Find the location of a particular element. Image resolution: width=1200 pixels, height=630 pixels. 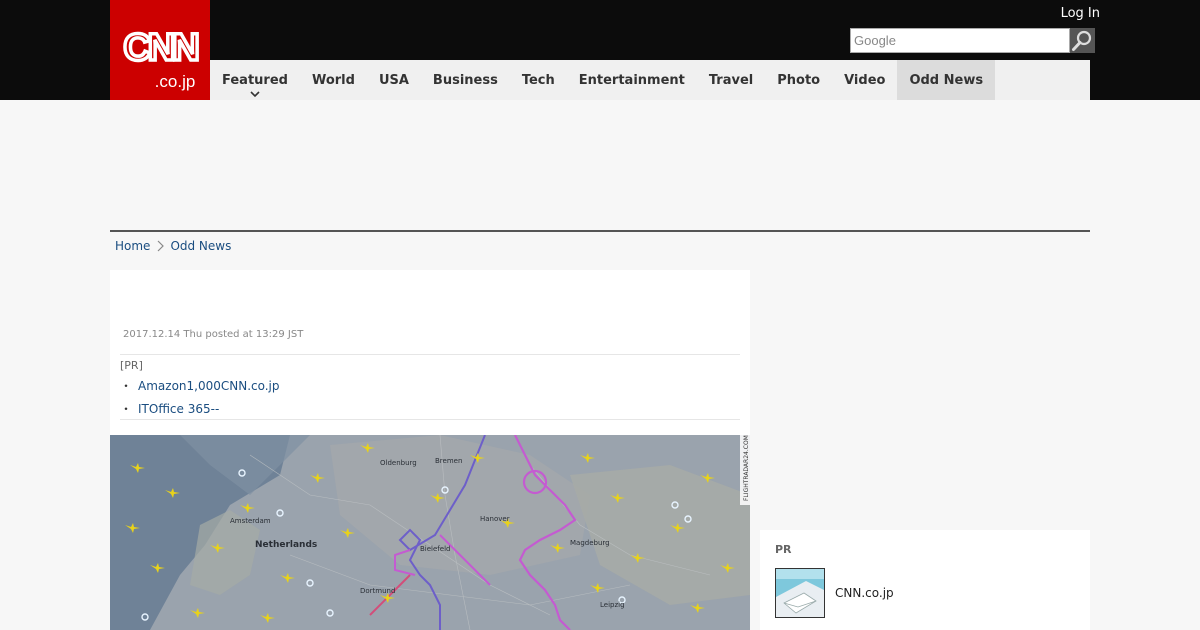

search-input is located at coordinates (960, 40).